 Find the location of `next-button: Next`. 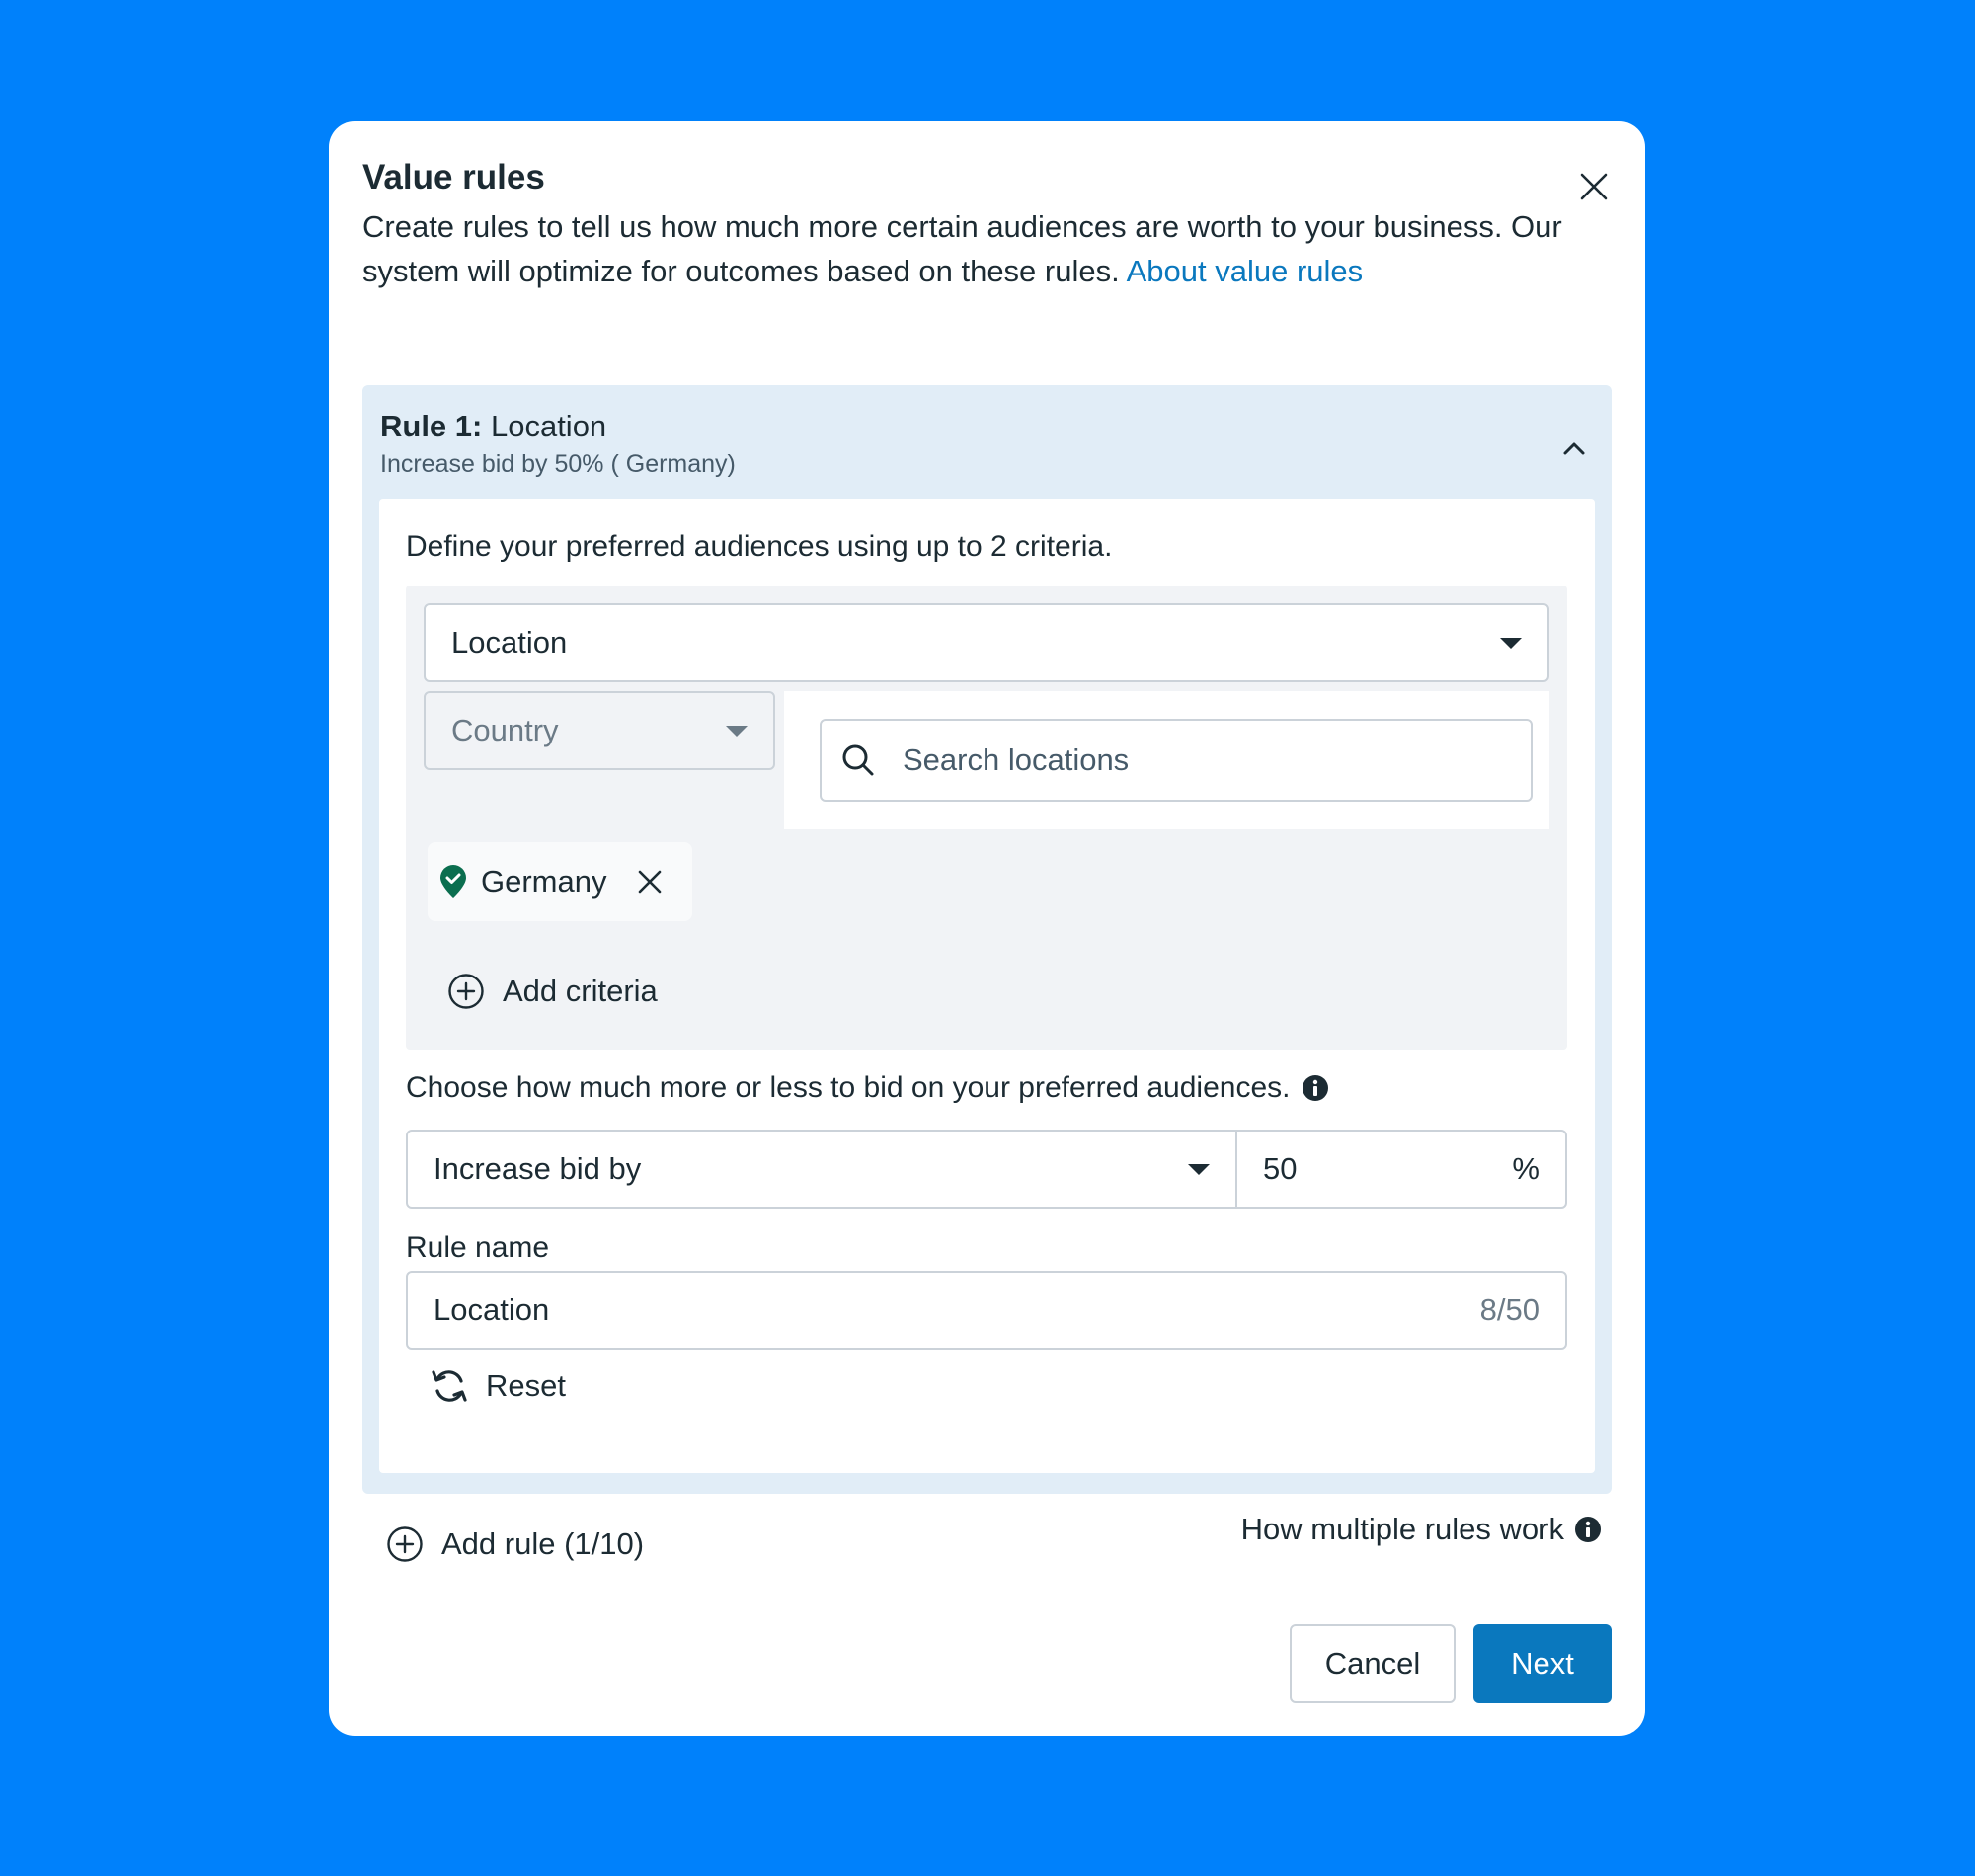

next-button: Next is located at coordinates (1543, 1664).